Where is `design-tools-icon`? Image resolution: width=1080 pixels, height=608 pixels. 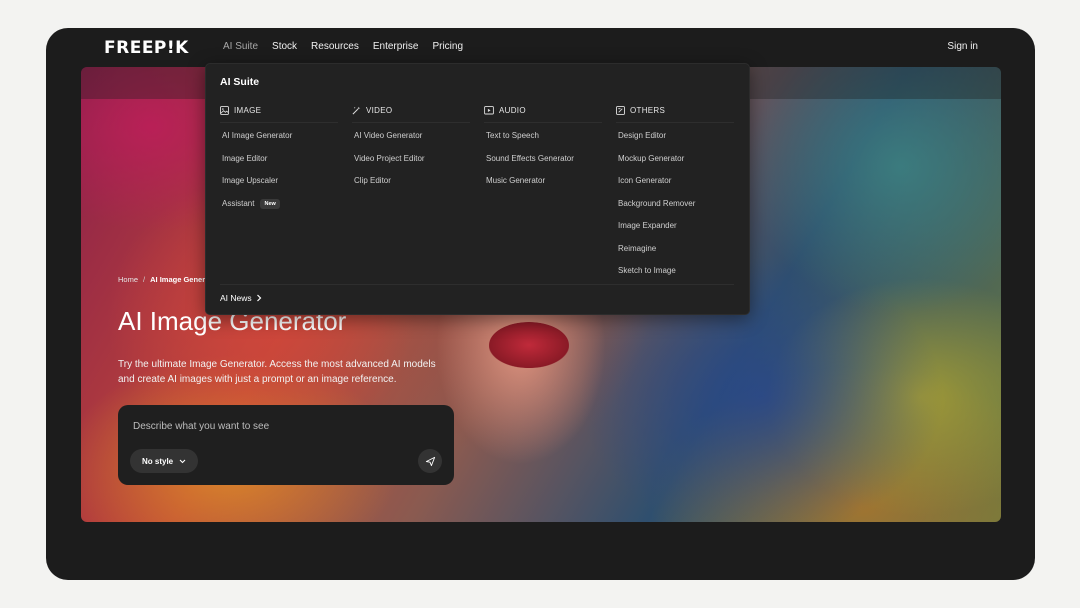 design-tools-icon is located at coordinates (620, 110).